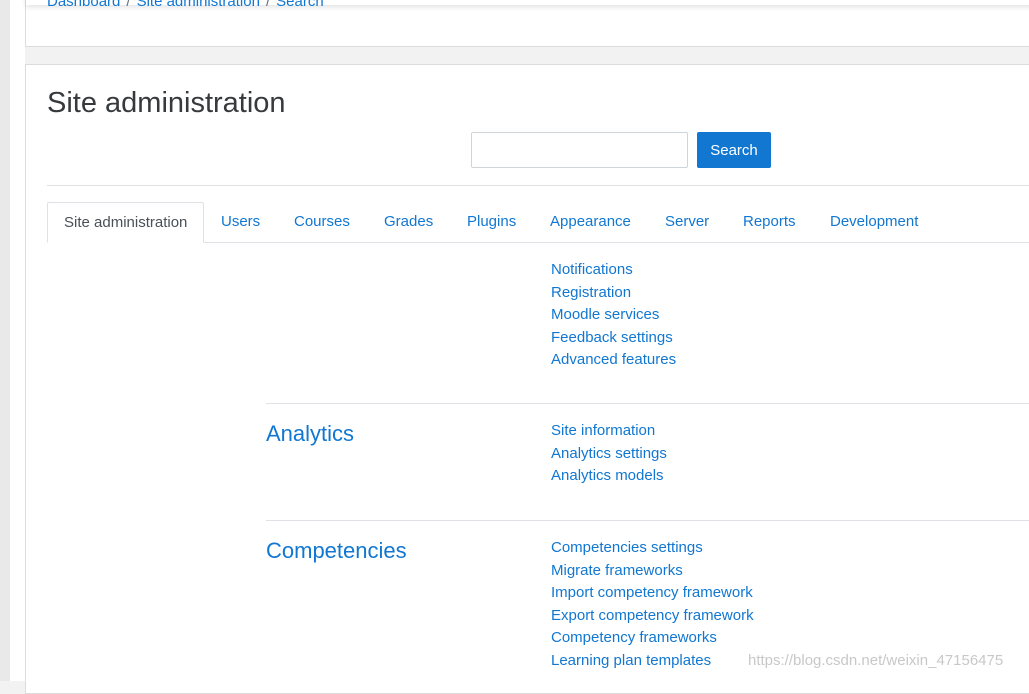 The width and height of the screenshot is (1029, 694). I want to click on tab-server: Server, so click(687, 222).